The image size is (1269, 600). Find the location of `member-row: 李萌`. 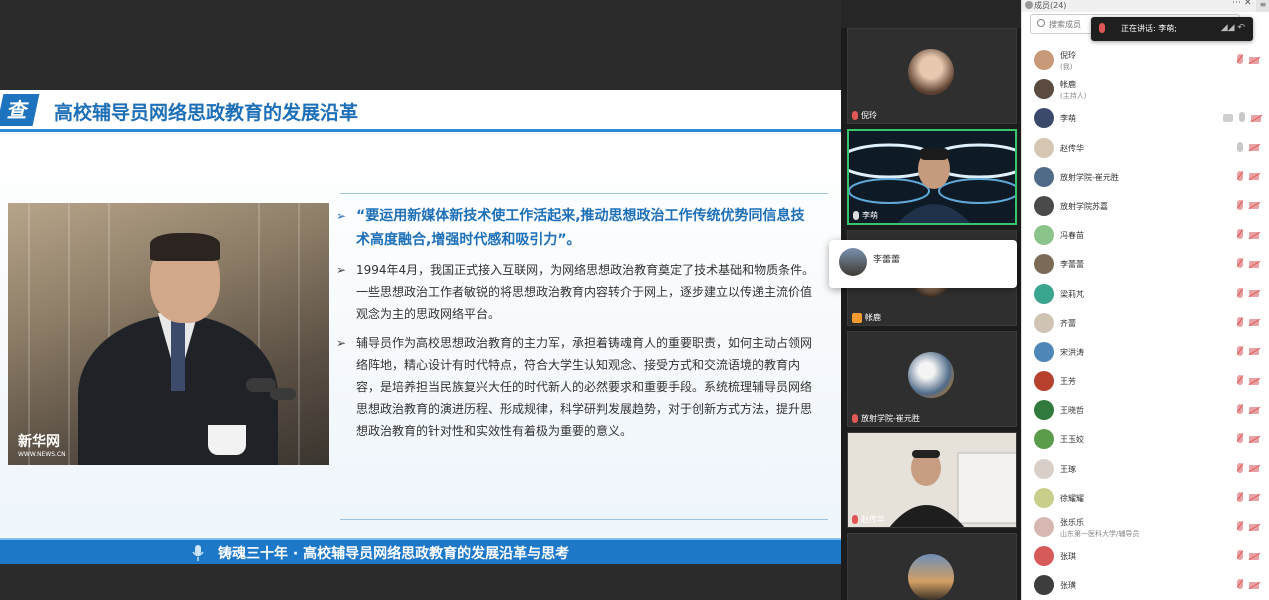

member-row: 李萌 is located at coordinates (1145, 117).